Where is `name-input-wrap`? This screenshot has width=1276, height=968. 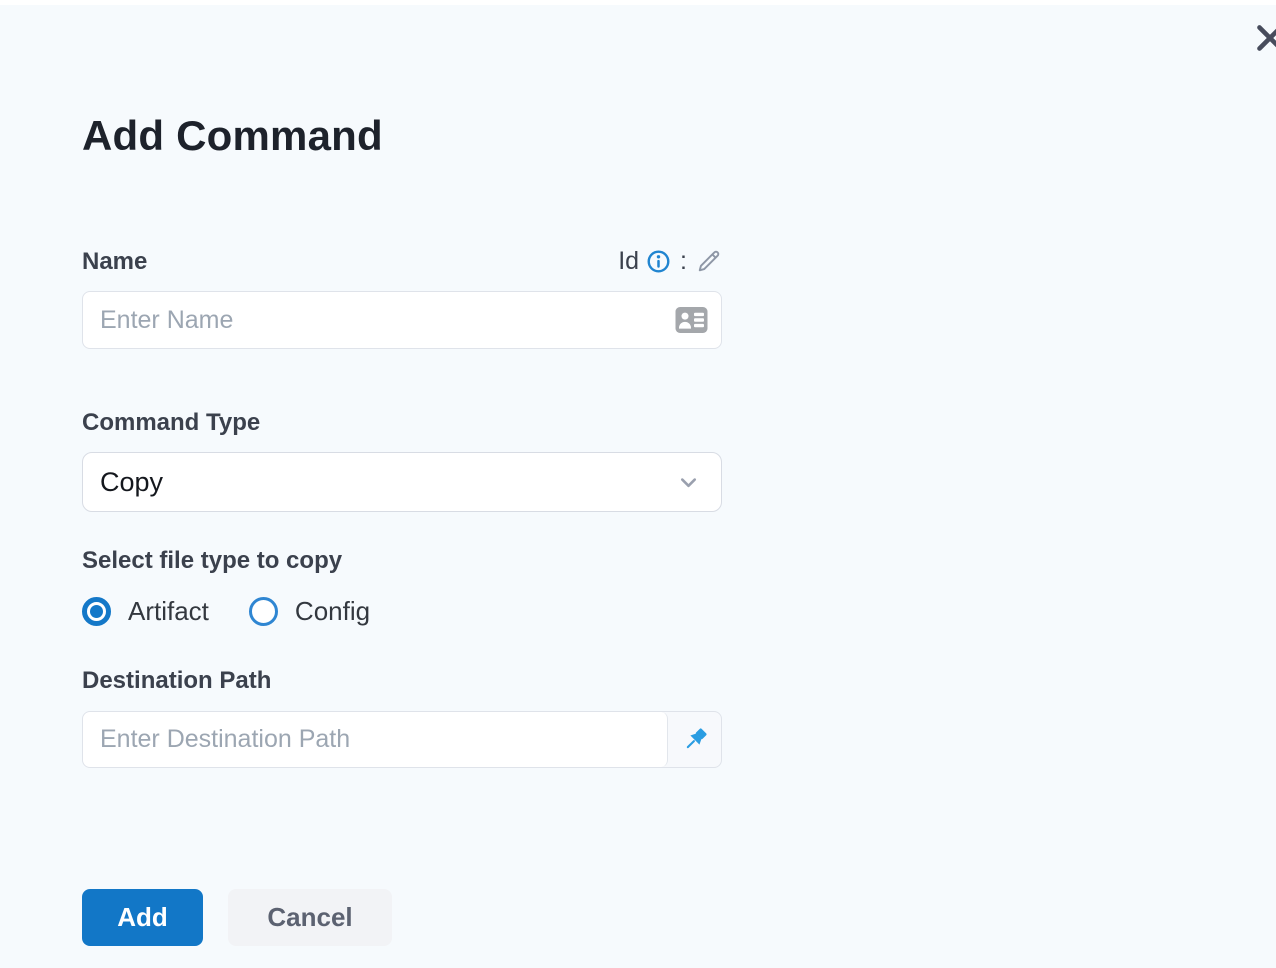
name-input-wrap is located at coordinates (402, 320).